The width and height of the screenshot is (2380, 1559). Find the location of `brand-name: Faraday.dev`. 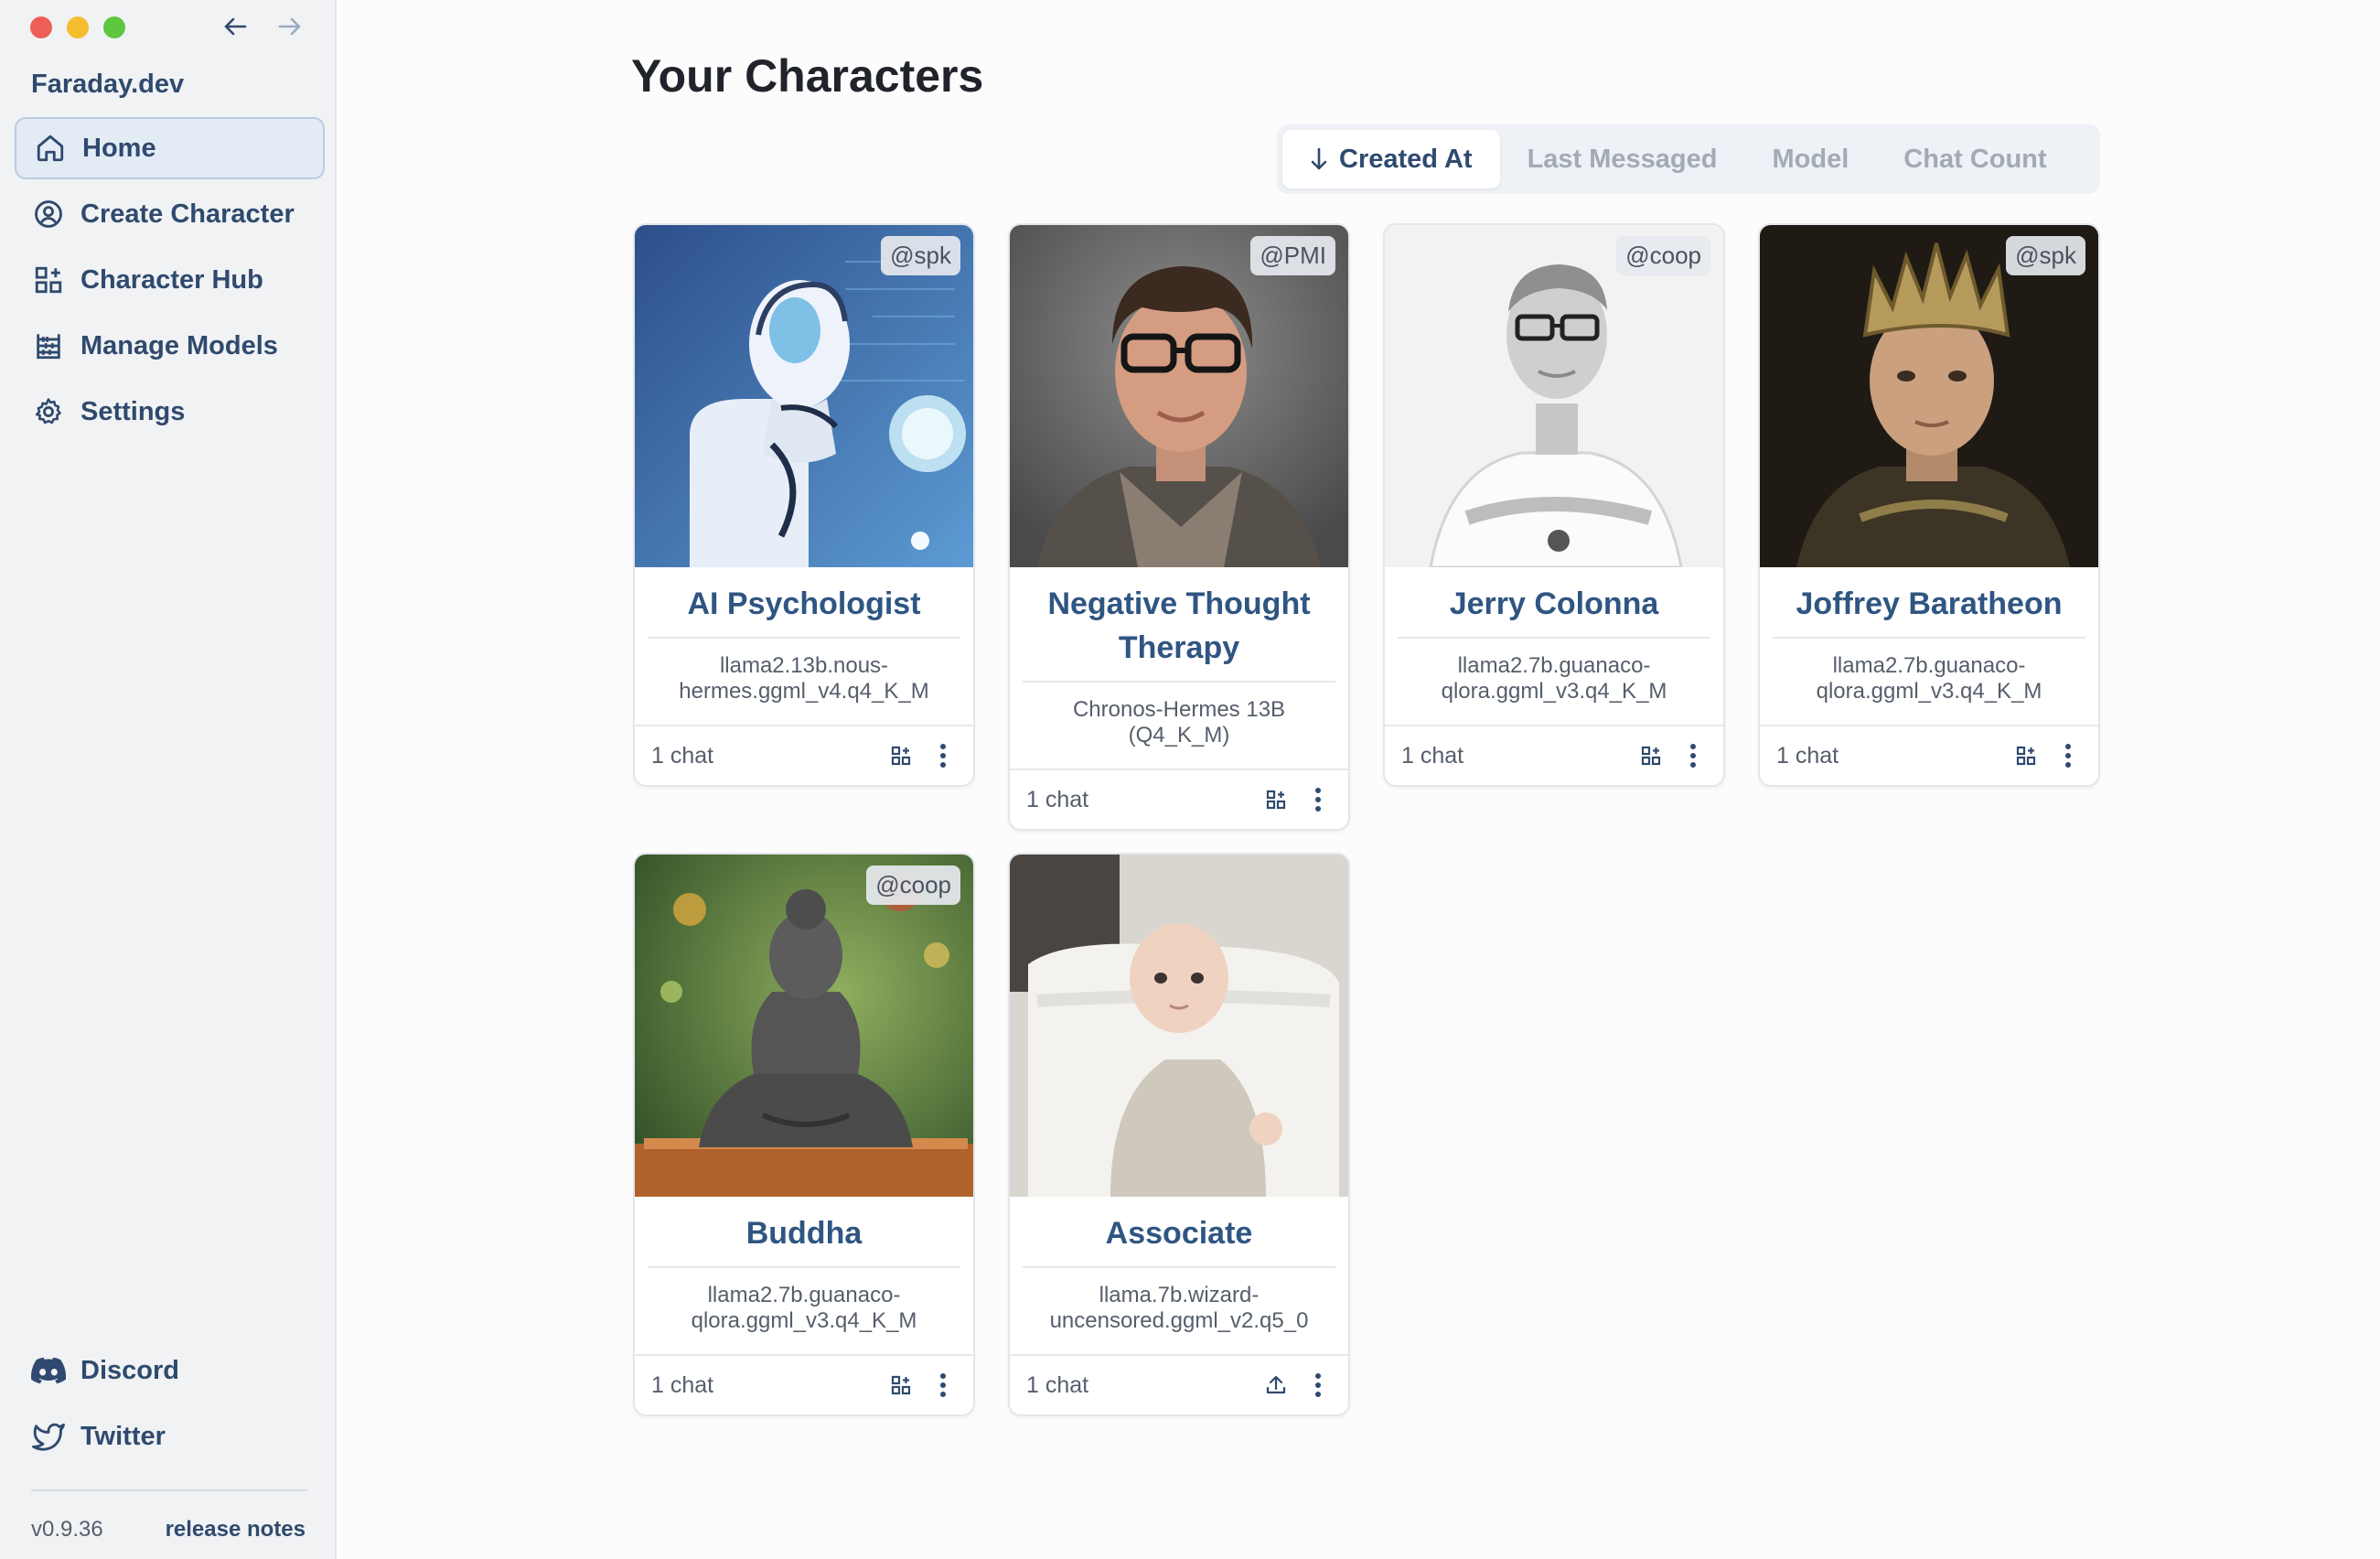

brand-name: Faraday.dev is located at coordinates (108, 85).